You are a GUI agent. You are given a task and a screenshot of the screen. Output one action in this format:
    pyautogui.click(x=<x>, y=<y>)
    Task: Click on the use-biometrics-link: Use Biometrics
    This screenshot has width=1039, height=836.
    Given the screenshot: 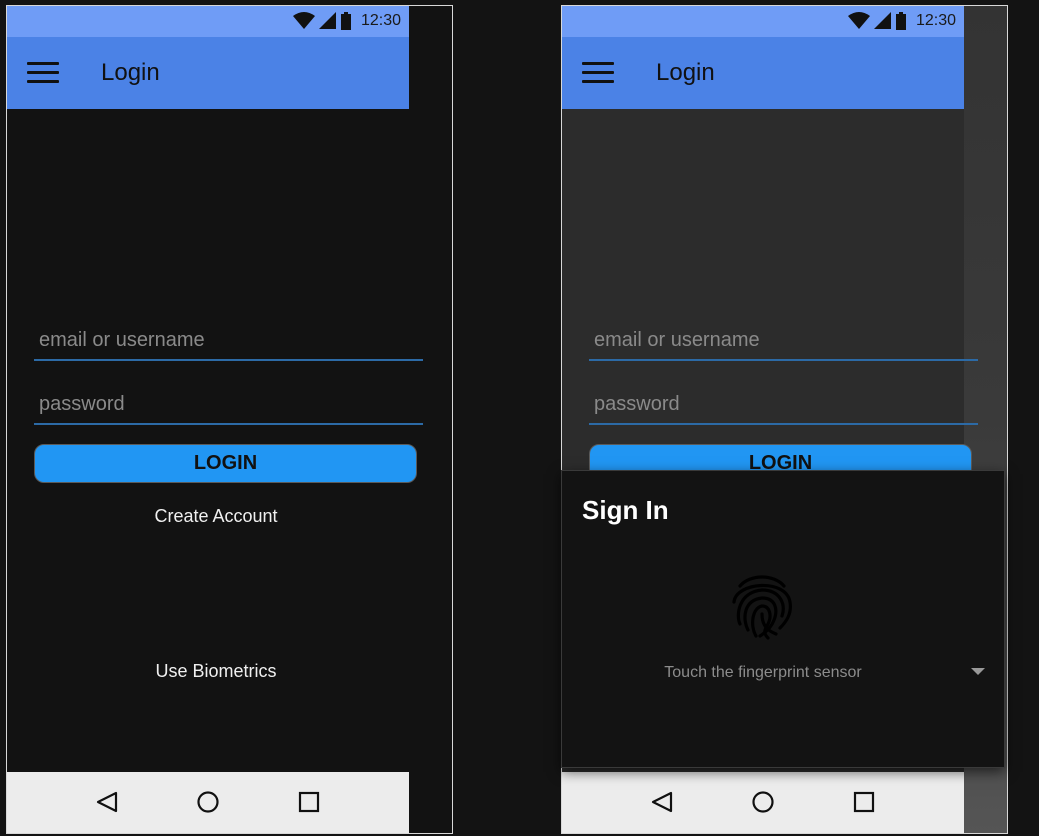 What is the action you would take?
    pyautogui.click(x=216, y=671)
    